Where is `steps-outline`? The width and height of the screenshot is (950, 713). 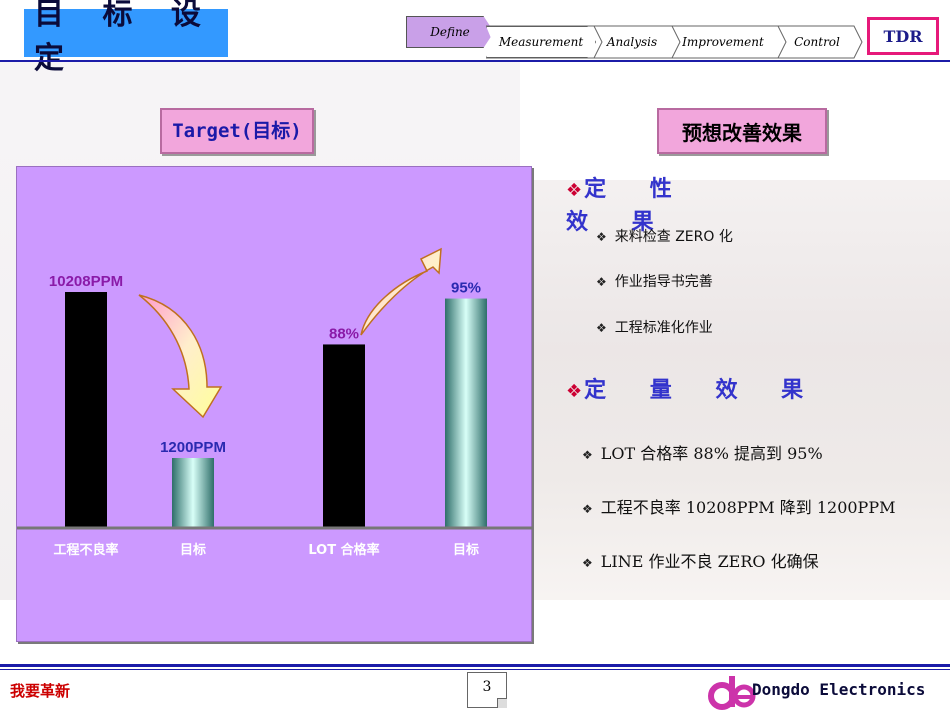
steps-outline is located at coordinates (674, 42).